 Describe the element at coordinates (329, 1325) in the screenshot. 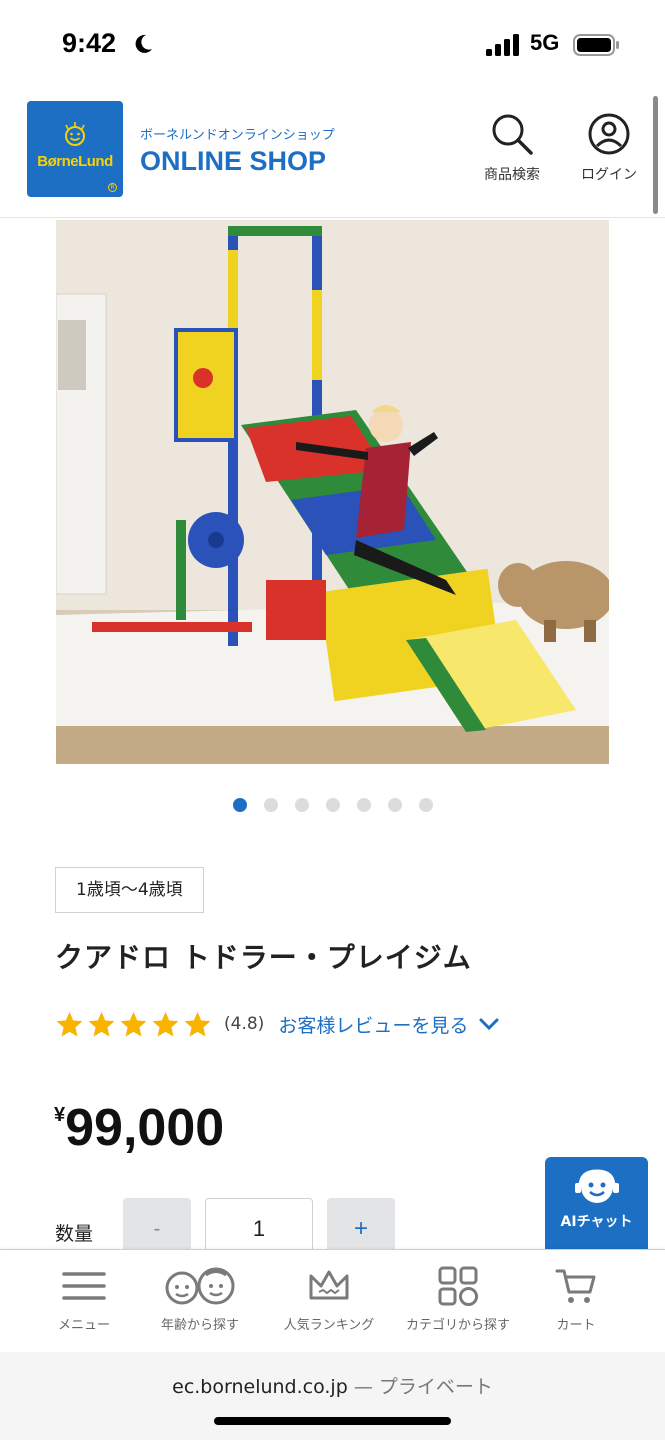

I see `nav-label-ranking: 人気ランキング` at that location.